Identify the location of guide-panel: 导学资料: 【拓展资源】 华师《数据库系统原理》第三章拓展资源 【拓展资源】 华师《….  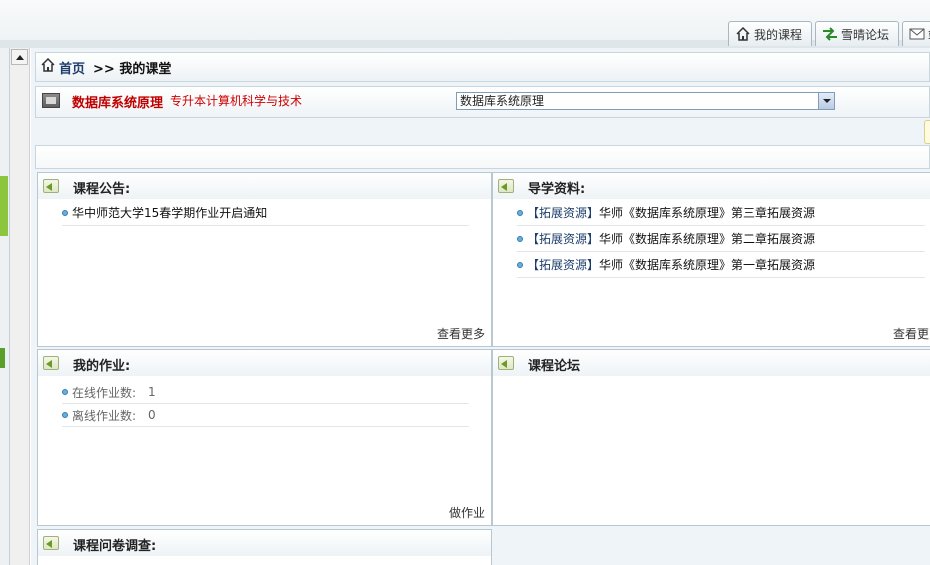
(711, 259).